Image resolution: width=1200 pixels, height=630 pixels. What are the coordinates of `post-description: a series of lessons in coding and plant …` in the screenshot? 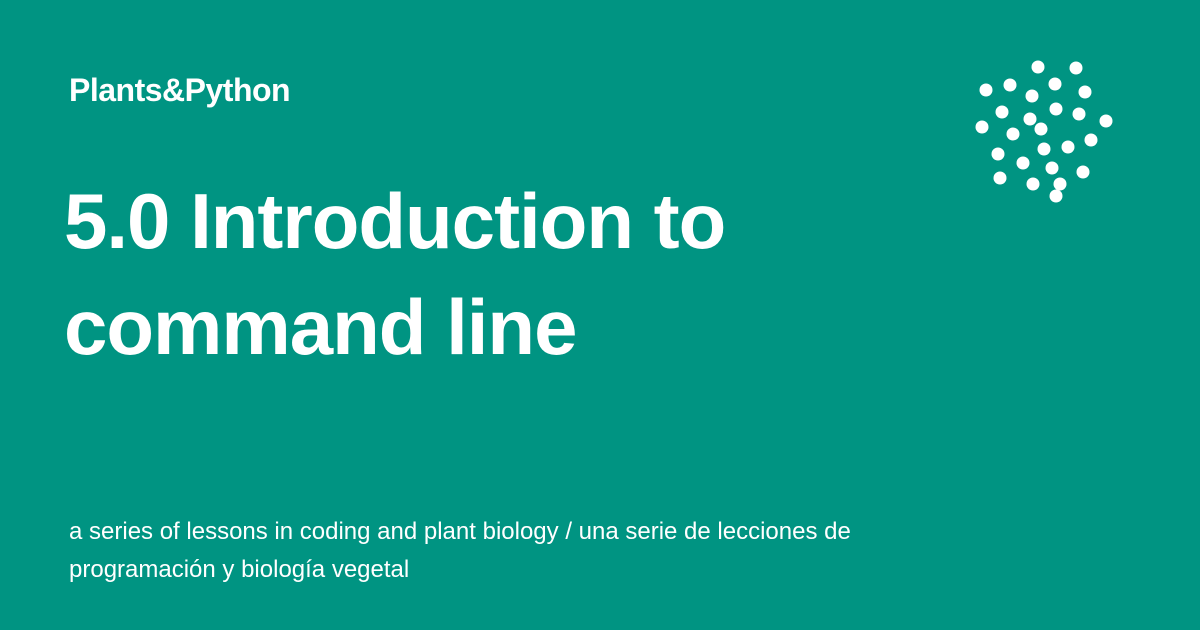 It's located at (460, 550).